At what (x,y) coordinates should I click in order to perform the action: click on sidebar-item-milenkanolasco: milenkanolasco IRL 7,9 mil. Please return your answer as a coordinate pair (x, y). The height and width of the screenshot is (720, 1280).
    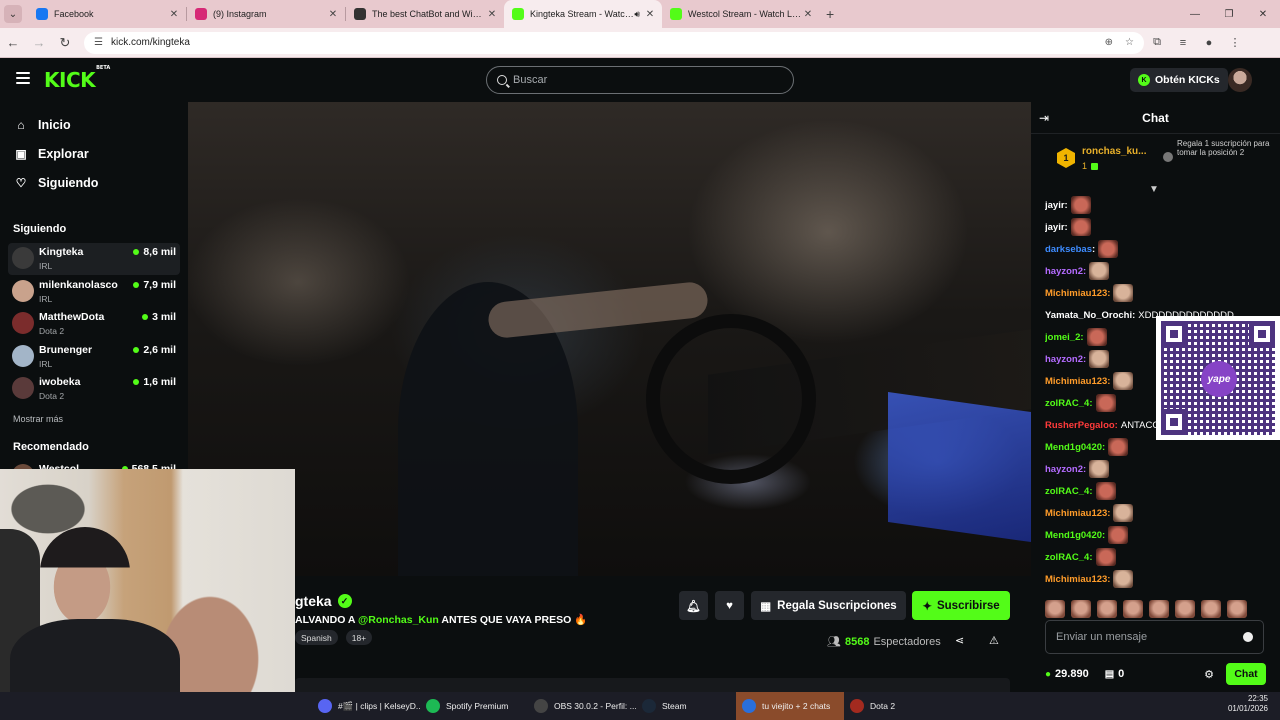
    Looking at the image, I should click on (94, 292).